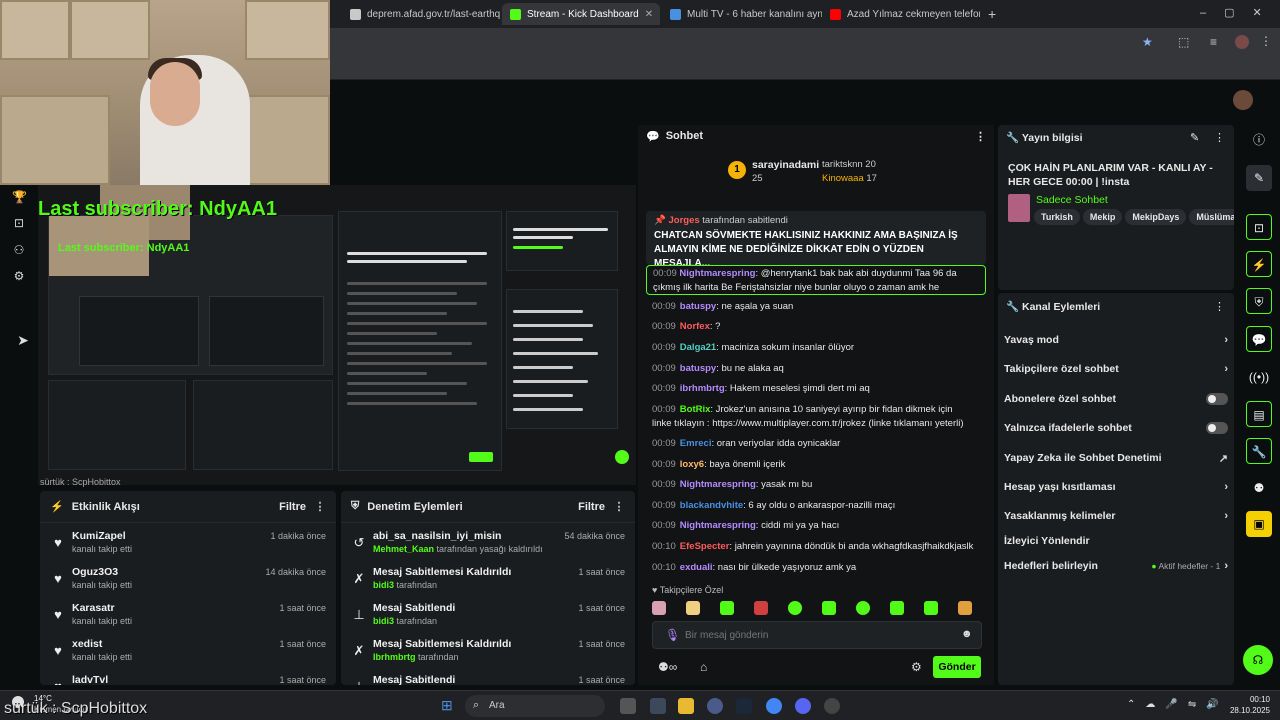 The height and width of the screenshot is (720, 1280). What do you see at coordinates (1259, 524) in the screenshot?
I see `store-icon: ▣` at bounding box center [1259, 524].